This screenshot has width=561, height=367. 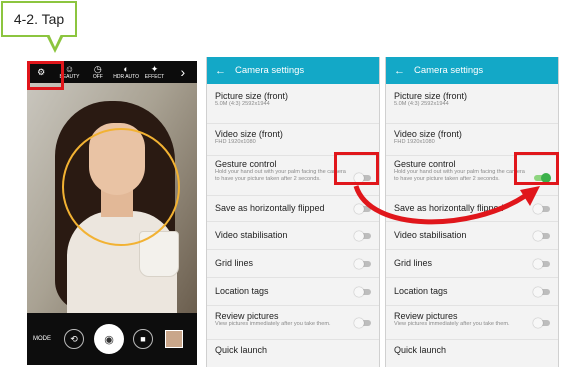 What do you see at coordinates (440, 205) in the screenshot?
I see `arrow-curve` at bounding box center [440, 205].